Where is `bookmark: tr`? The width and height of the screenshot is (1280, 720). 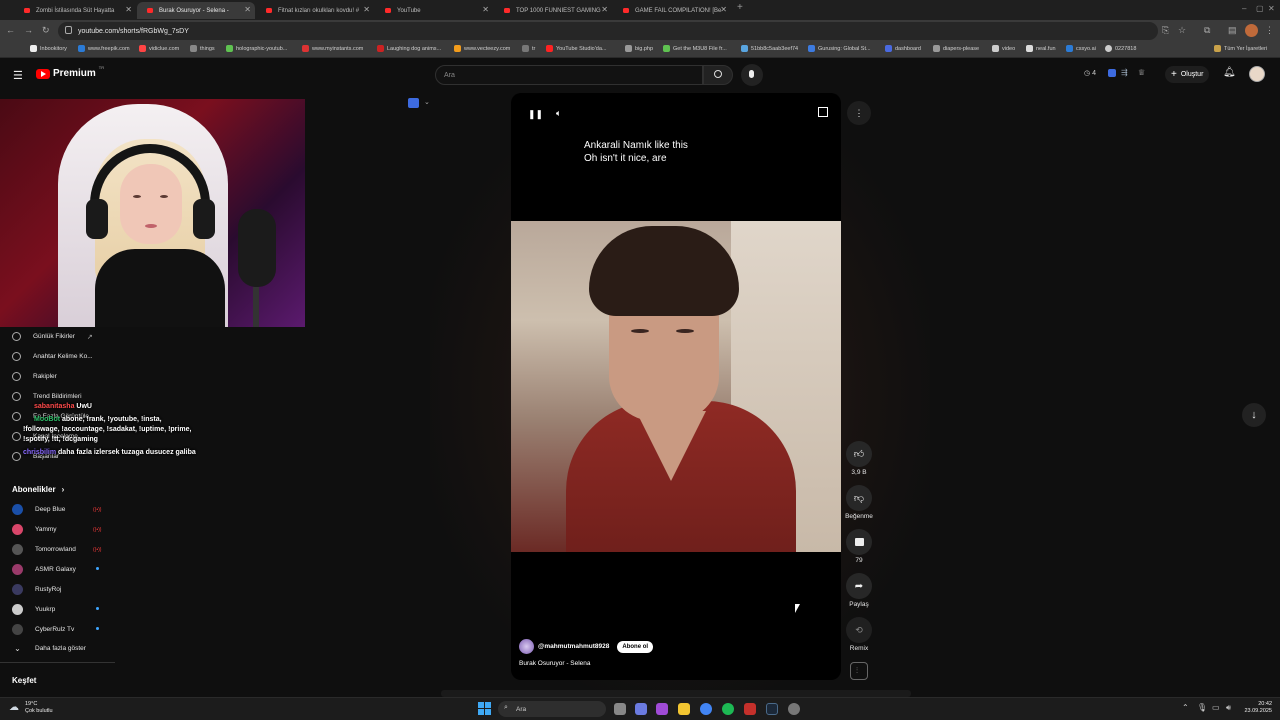 bookmark: tr is located at coordinates (528, 48).